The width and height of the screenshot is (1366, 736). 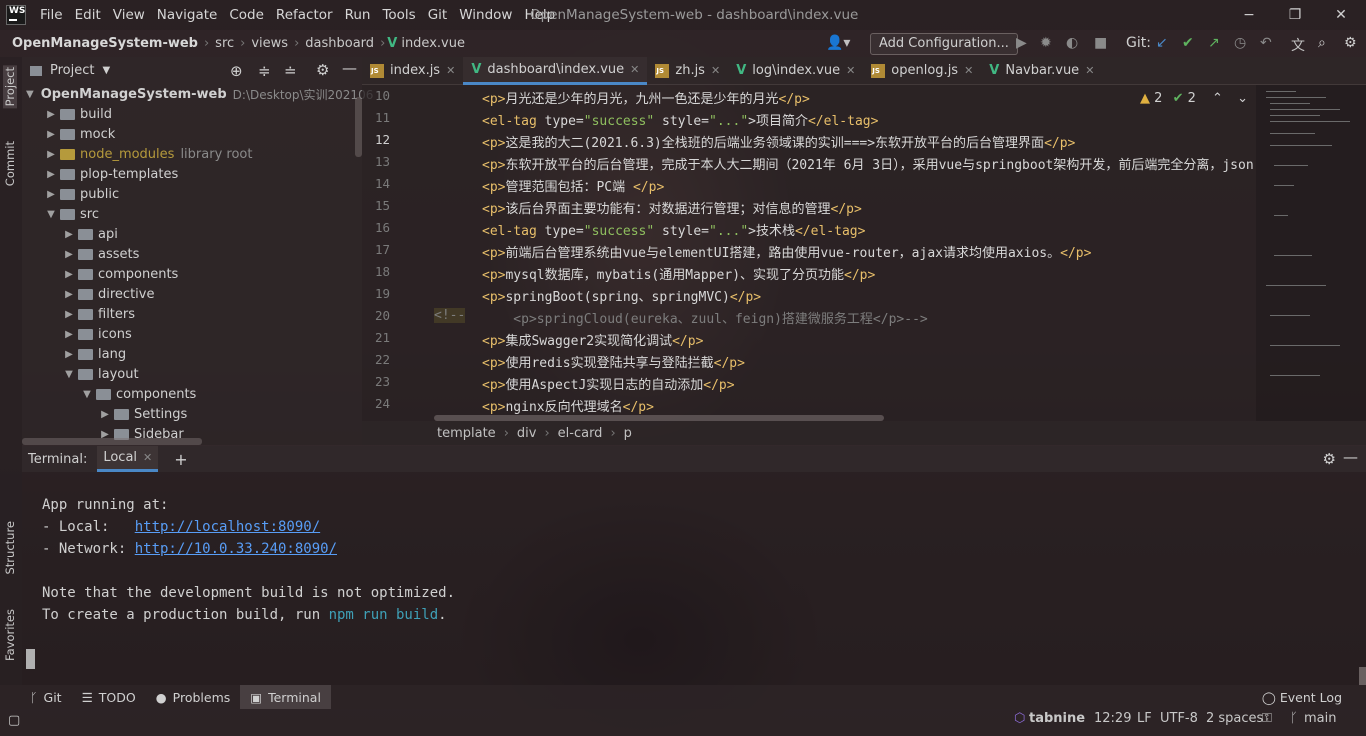 What do you see at coordinates (192, 194) in the screenshot?
I see `tree-item: ▶ public` at bounding box center [192, 194].